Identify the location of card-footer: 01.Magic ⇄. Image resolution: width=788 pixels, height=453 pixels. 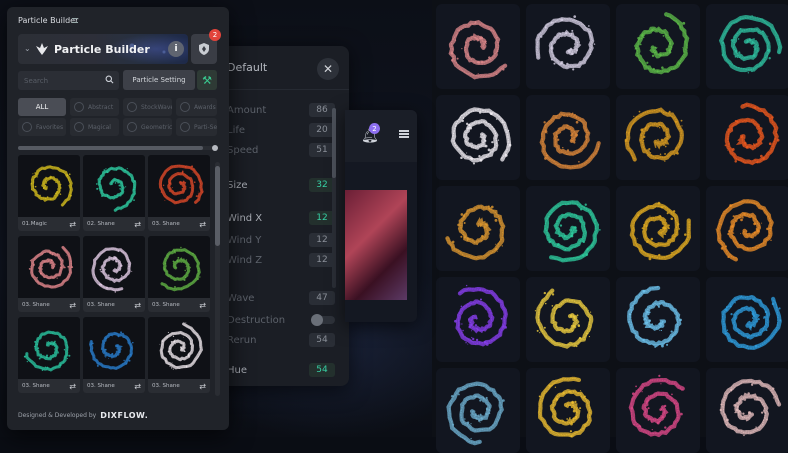
(49, 224).